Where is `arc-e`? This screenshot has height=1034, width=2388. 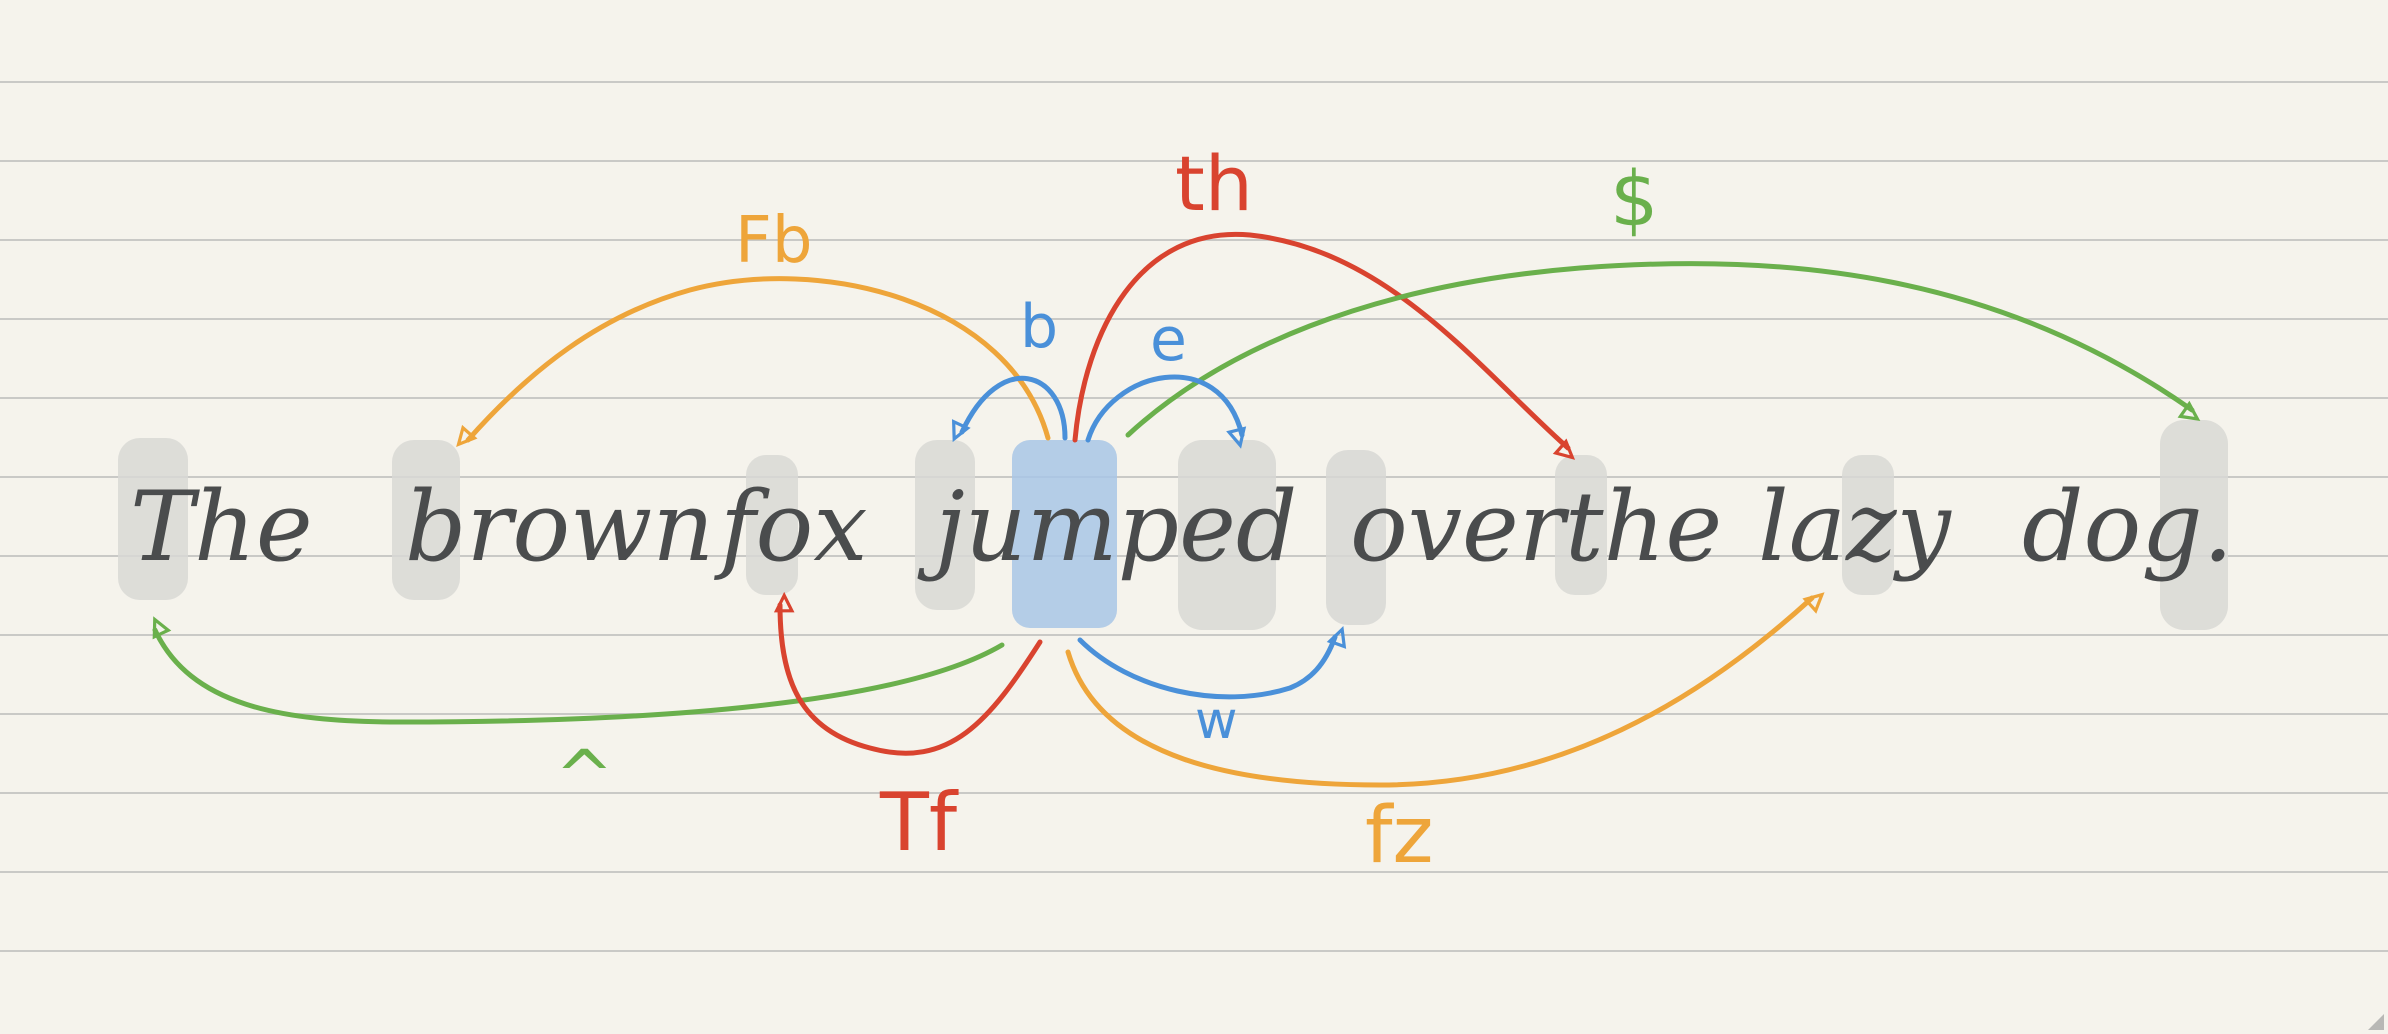
arc-e is located at coordinates (1166, 411).